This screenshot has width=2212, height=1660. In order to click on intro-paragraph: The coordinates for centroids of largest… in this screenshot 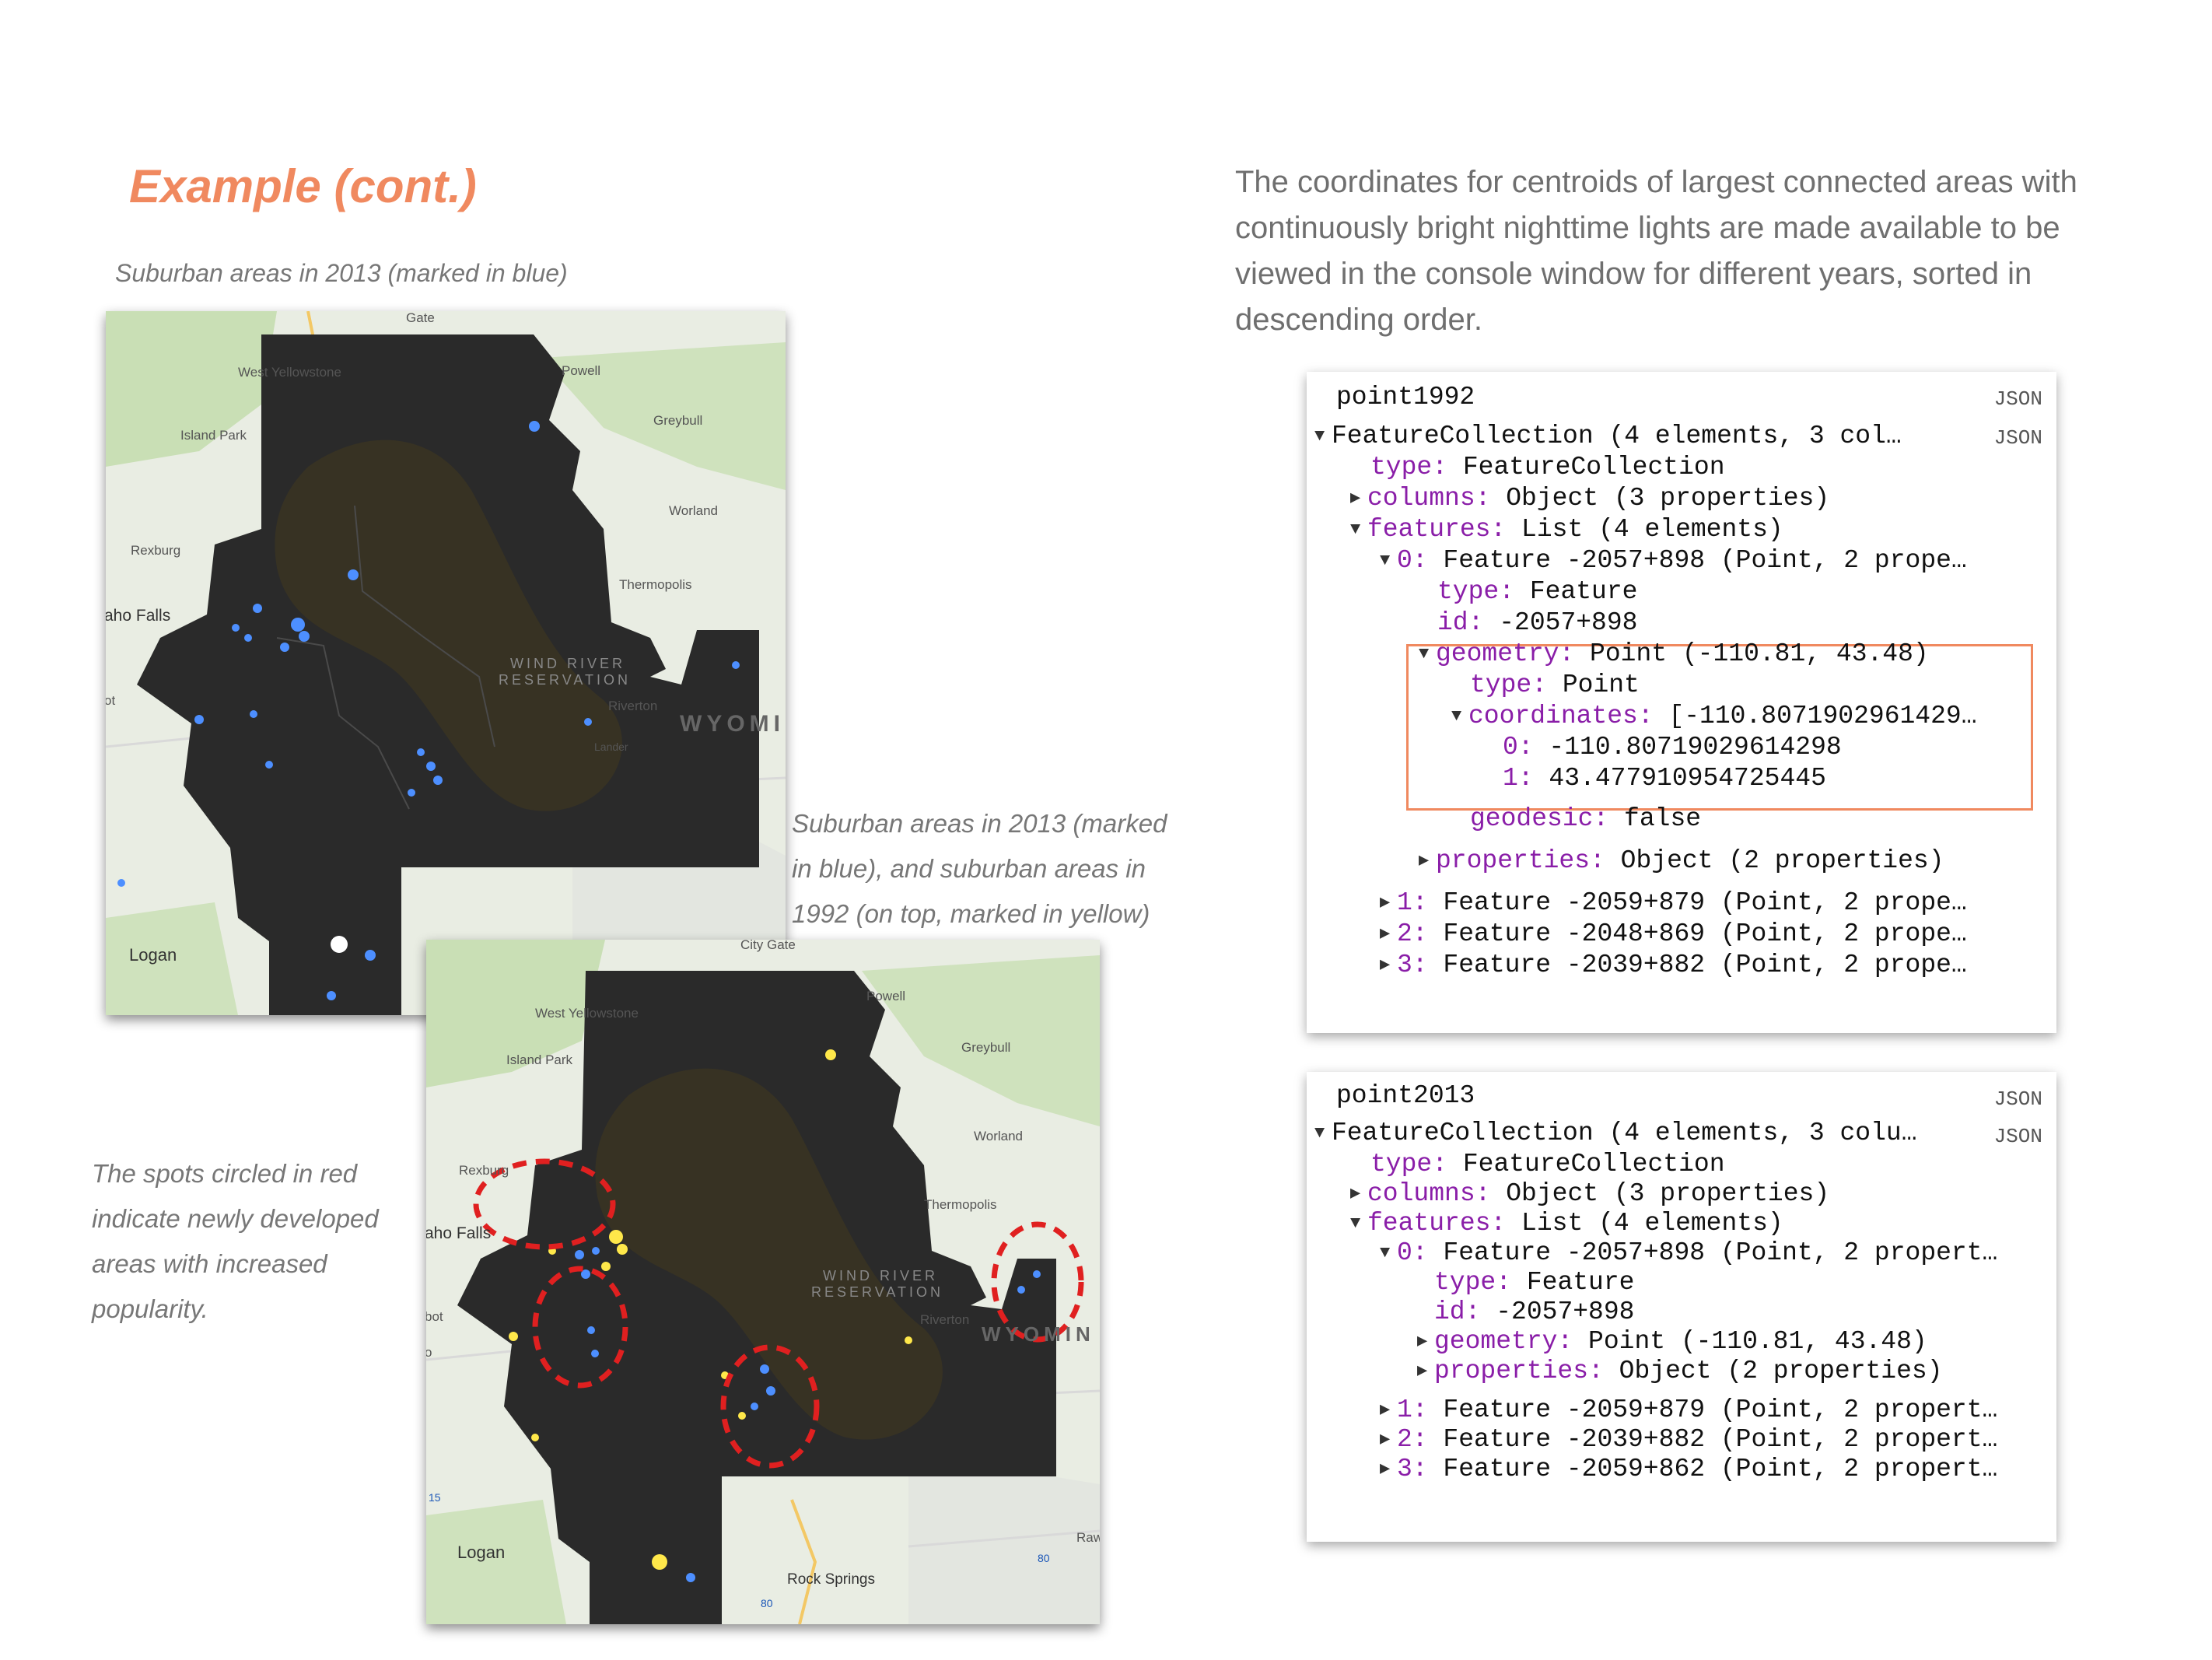, I will do `click(1675, 251)`.